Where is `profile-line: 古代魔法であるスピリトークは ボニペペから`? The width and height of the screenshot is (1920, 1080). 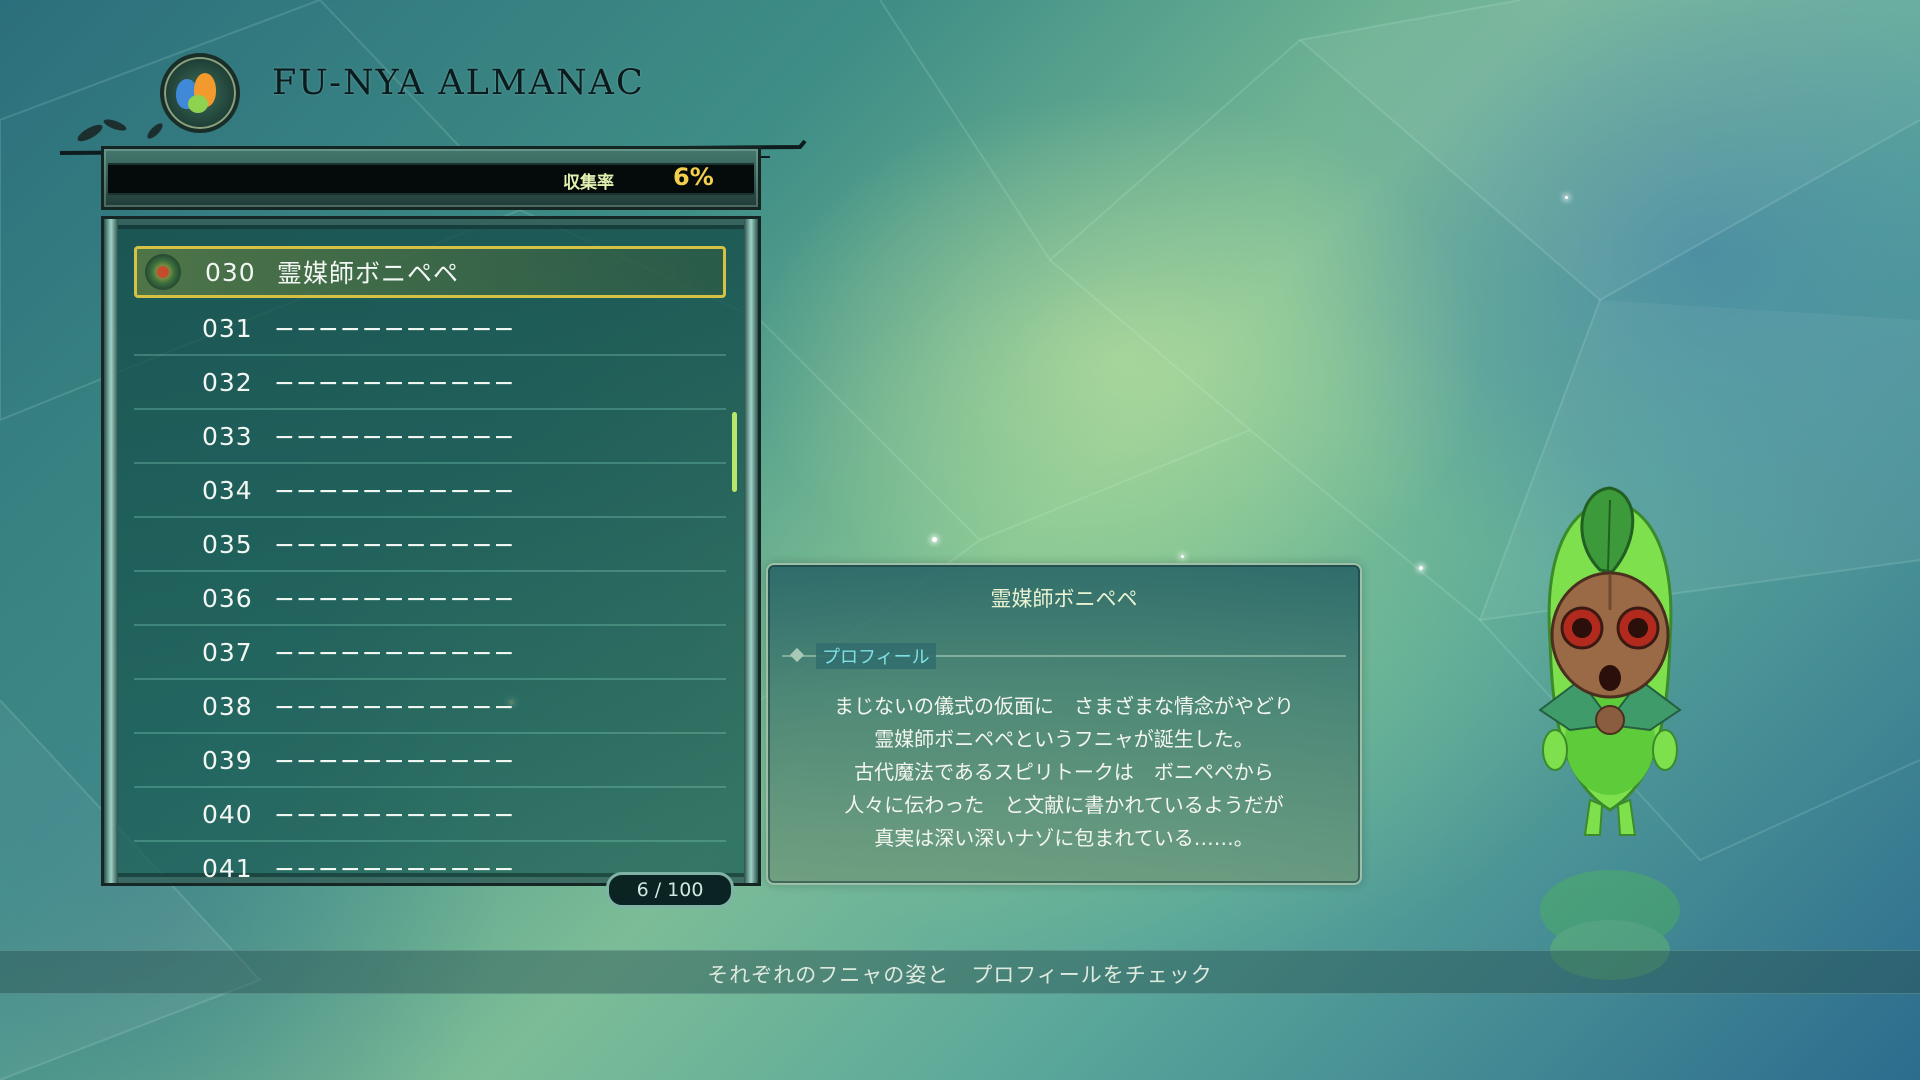
profile-line: 古代魔法であるスピリトークは ボニペペから is located at coordinates (1064, 772).